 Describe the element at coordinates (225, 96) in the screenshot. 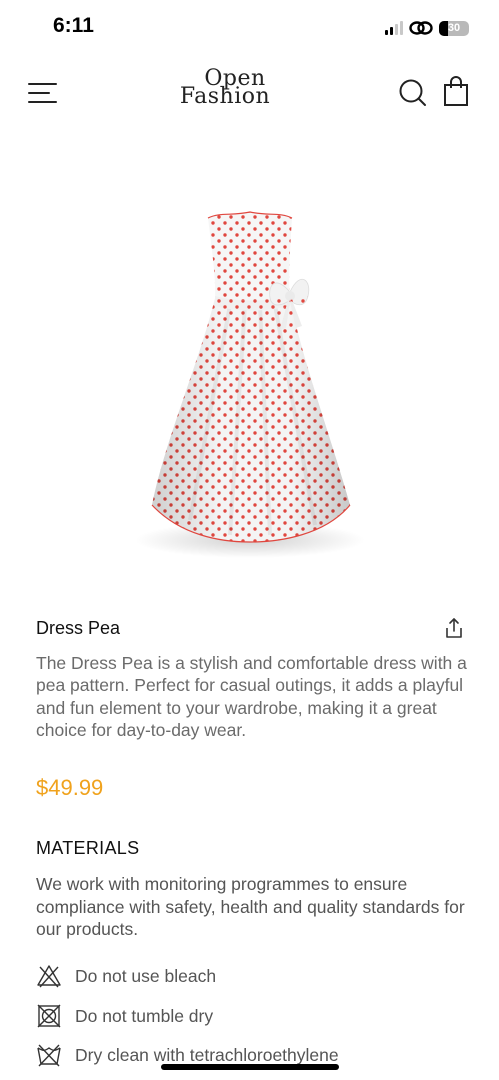

I see `logo-line-2: Fashion` at that location.